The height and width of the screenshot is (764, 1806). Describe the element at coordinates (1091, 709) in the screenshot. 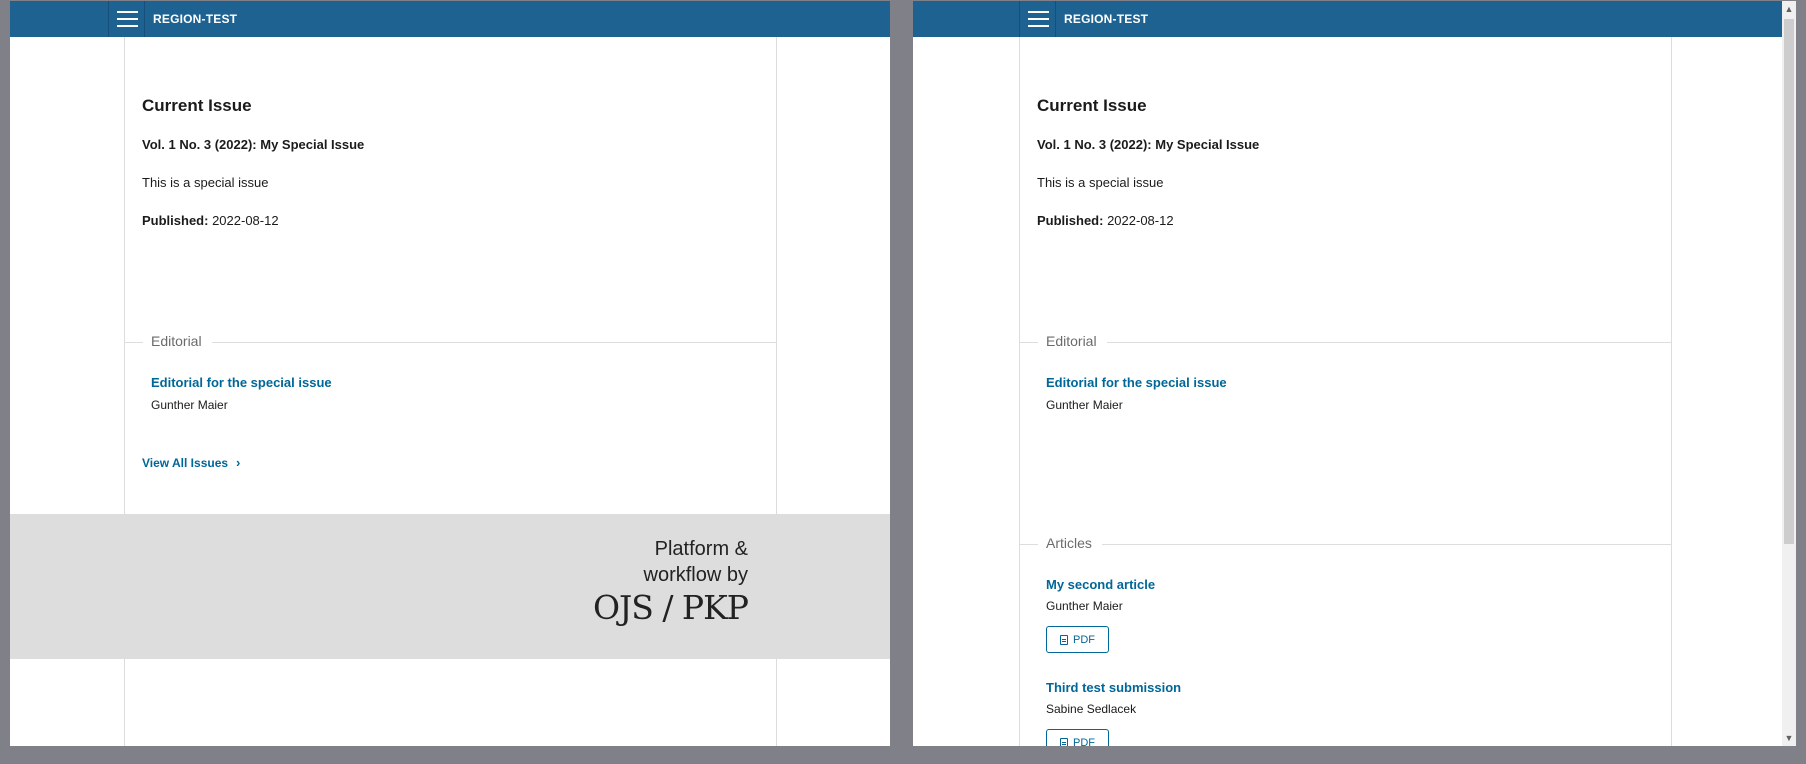

I see `article-author: Sabine Sedlacek` at that location.